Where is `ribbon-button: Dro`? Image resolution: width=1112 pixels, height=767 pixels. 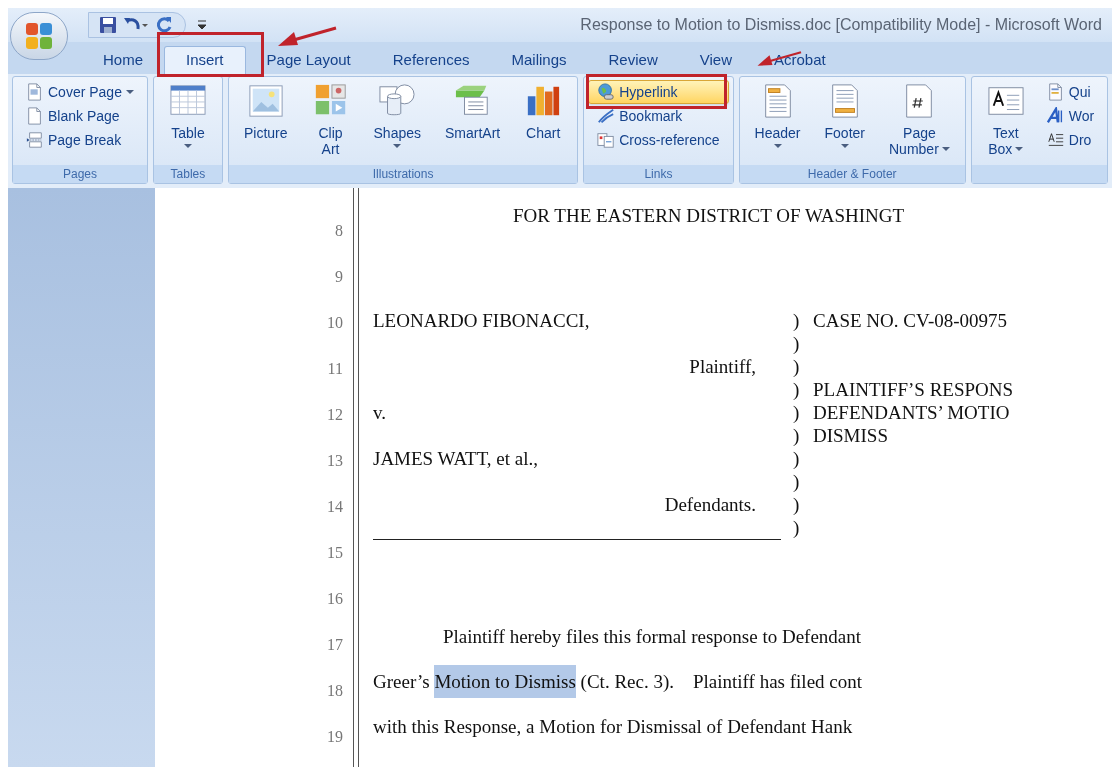 ribbon-button: Dro is located at coordinates (1070, 140).